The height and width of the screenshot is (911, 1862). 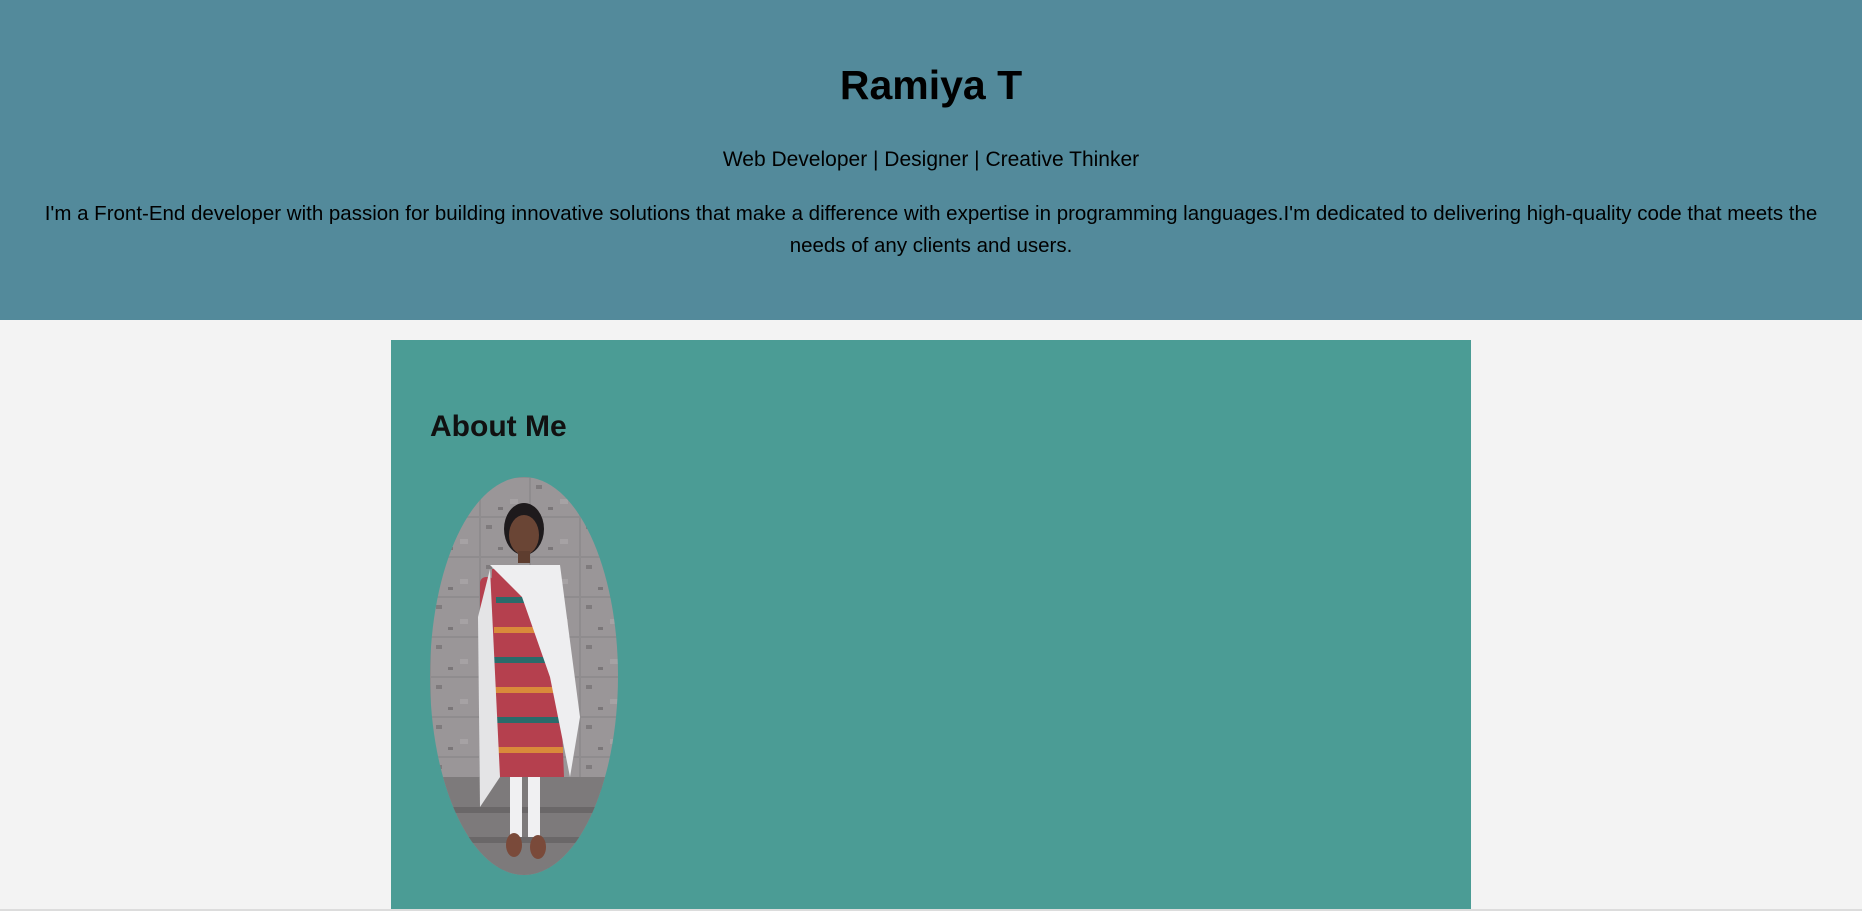 What do you see at coordinates (524, 676) in the screenshot?
I see `profile-photo` at bounding box center [524, 676].